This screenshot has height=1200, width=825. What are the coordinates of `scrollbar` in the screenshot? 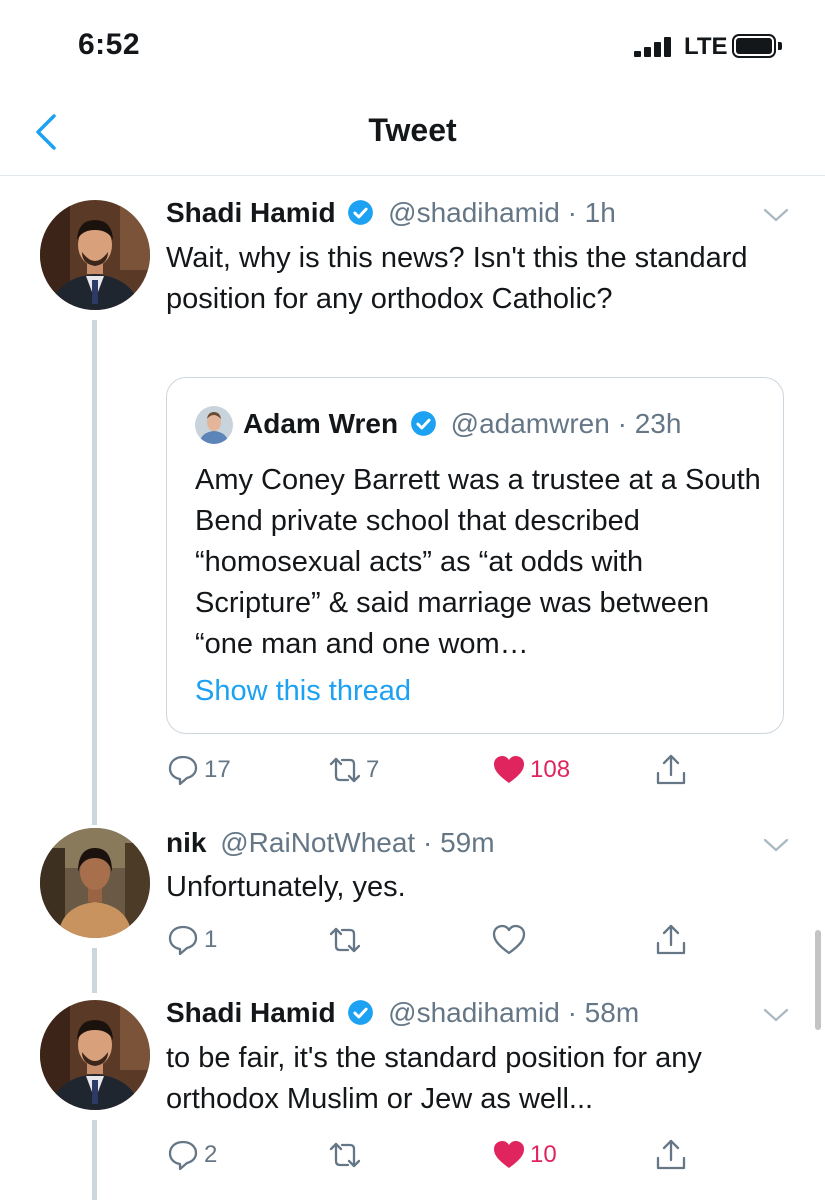 It's located at (818, 980).